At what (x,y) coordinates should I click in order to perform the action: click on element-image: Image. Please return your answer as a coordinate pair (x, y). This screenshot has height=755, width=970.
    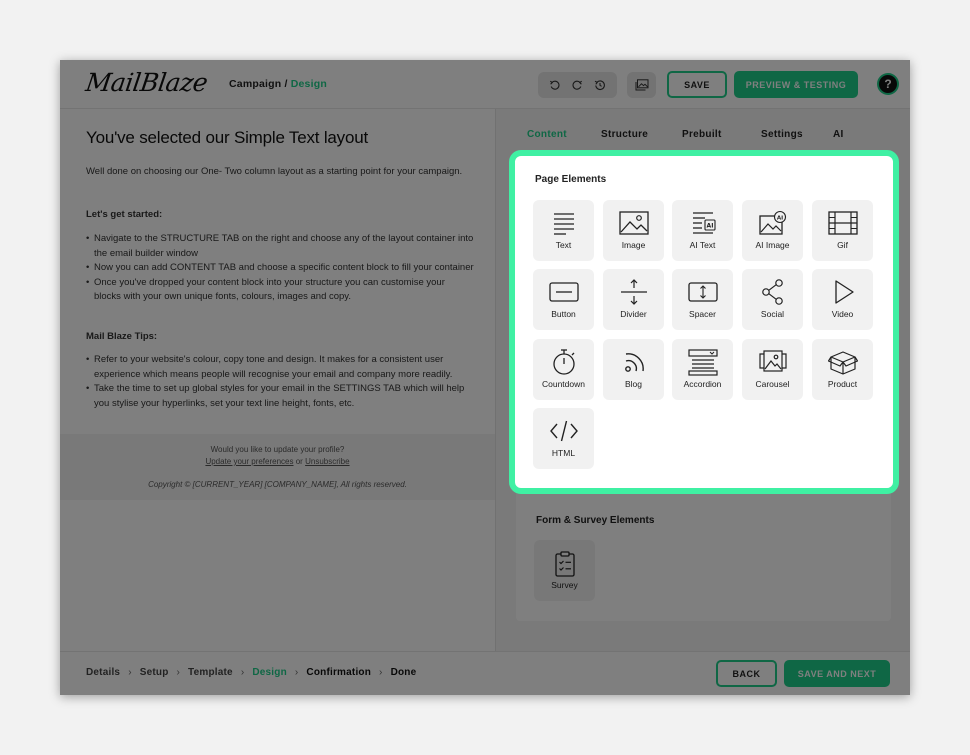
    Looking at the image, I should click on (633, 230).